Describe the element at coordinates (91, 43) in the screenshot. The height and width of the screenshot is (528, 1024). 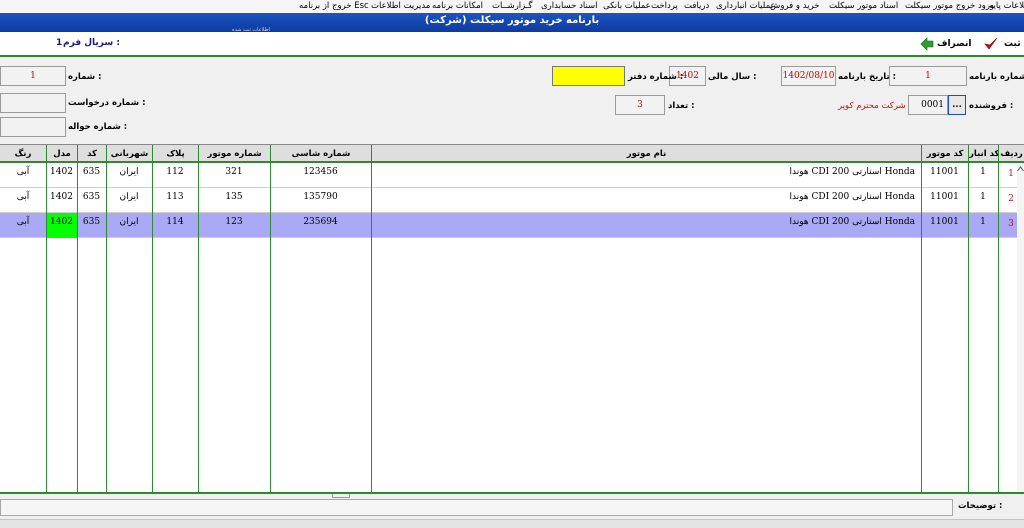
I see `serial-label: سریال فرم :` at that location.